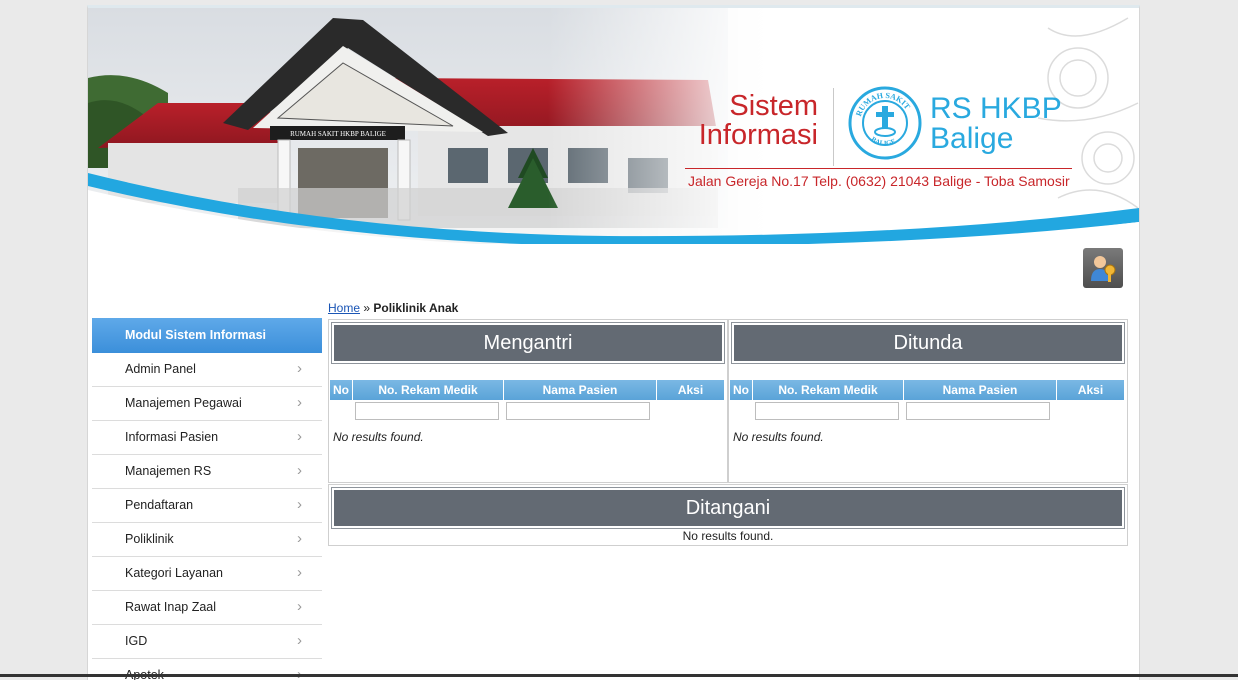  I want to click on sidebar-item-manajemen-pegawai: Manajemen Pegawai ›, so click(207, 404).